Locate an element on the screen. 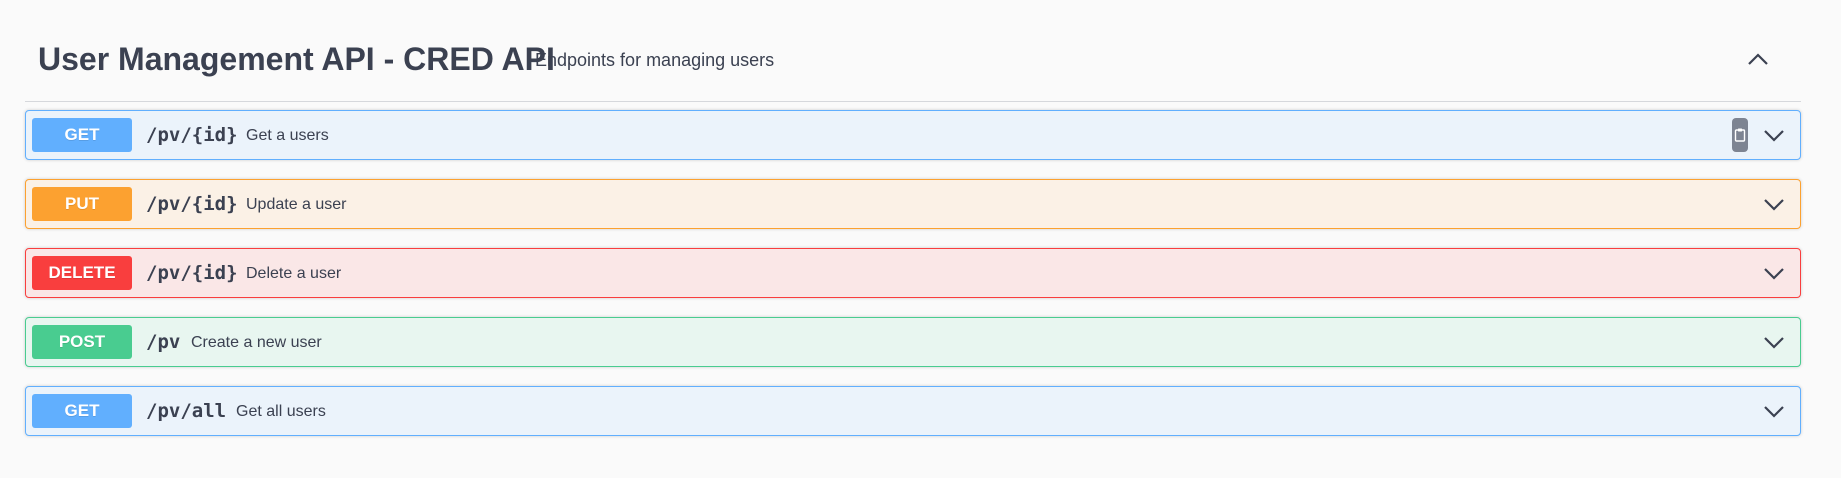 The height and width of the screenshot is (478, 1841). operation-summary: Get all users is located at coordinates (281, 411).